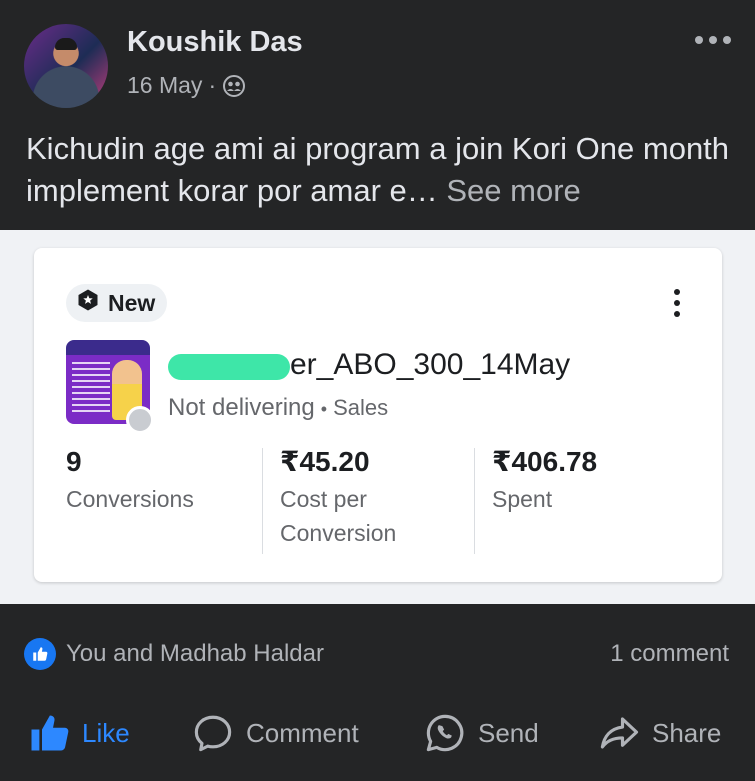 The image size is (755, 781). I want to click on reactions-summary: You and Madhab Haldar, so click(174, 654).